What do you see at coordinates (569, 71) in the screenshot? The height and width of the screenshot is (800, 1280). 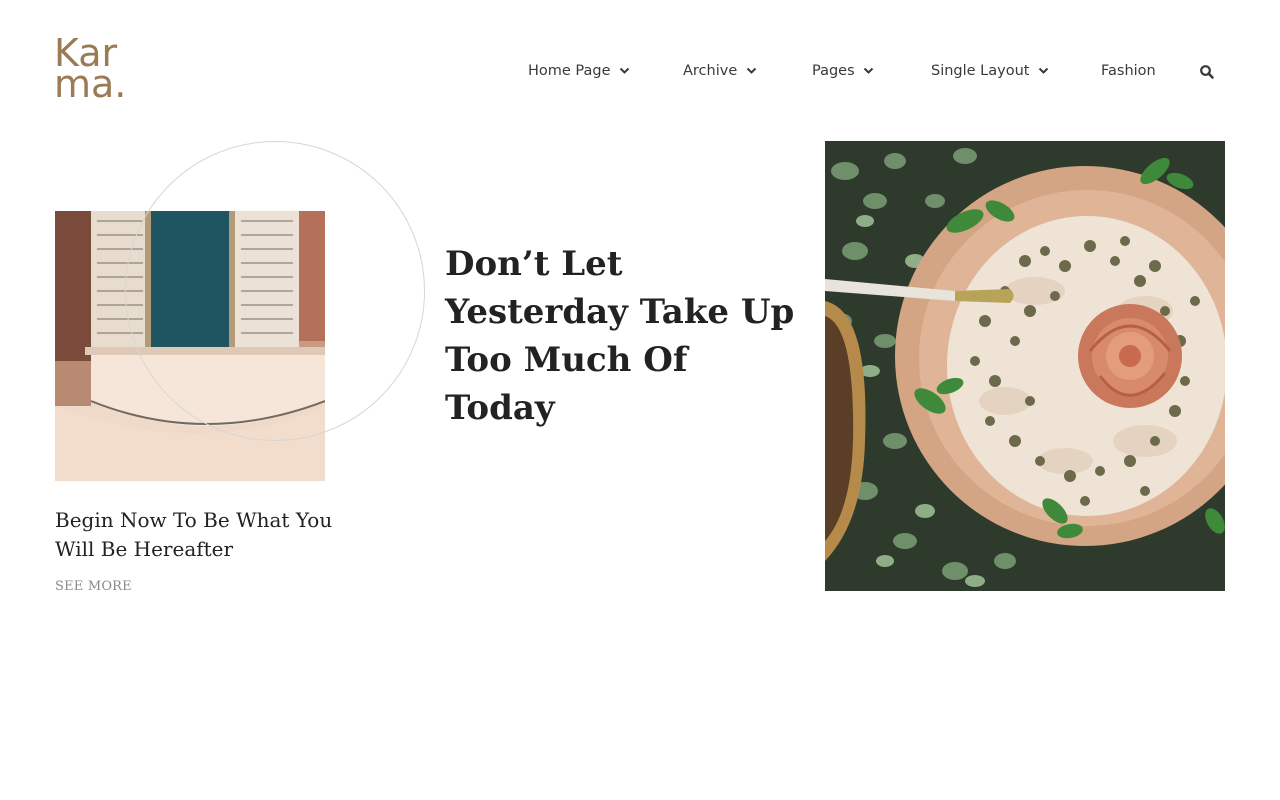 I see `nav-item-label: Home Page` at bounding box center [569, 71].